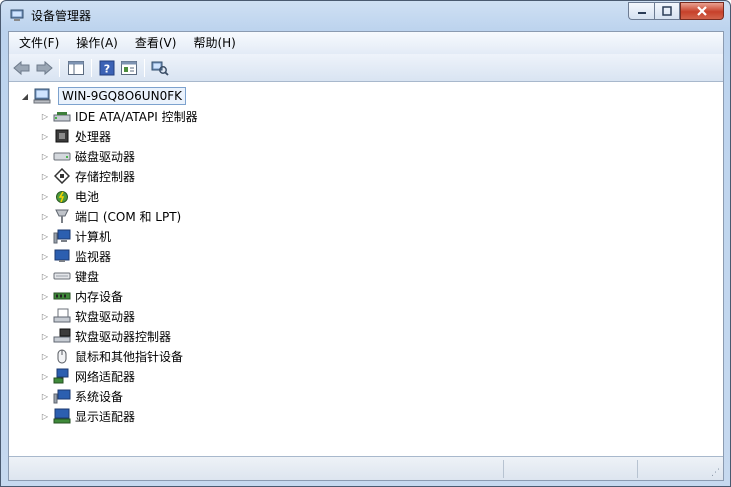  I want to click on tree-node-memory-devices: ▷ 内存设备, so click(81, 296).